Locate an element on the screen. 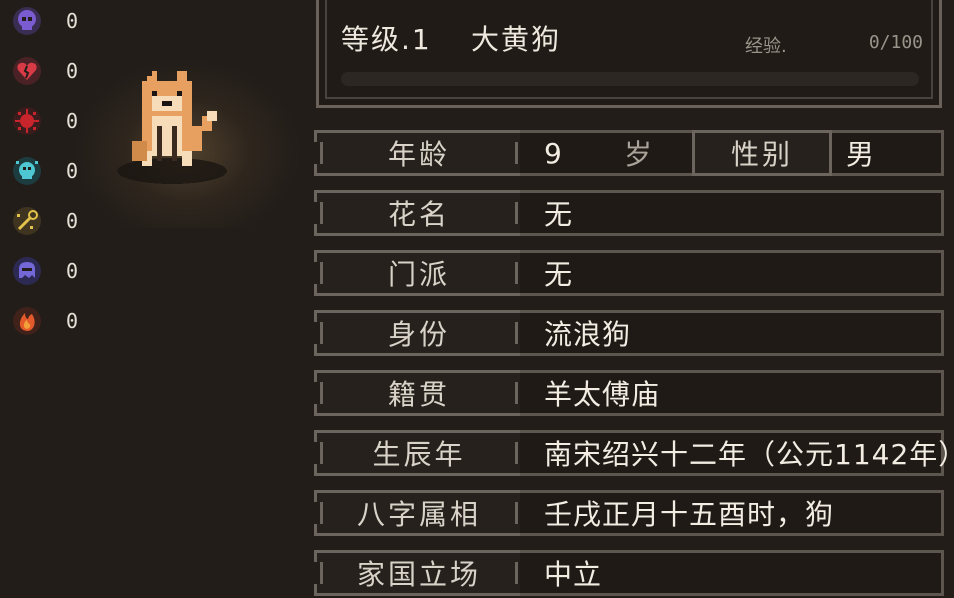 The height and width of the screenshot is (598, 954). dog-character-sprite is located at coordinates (177, 128).